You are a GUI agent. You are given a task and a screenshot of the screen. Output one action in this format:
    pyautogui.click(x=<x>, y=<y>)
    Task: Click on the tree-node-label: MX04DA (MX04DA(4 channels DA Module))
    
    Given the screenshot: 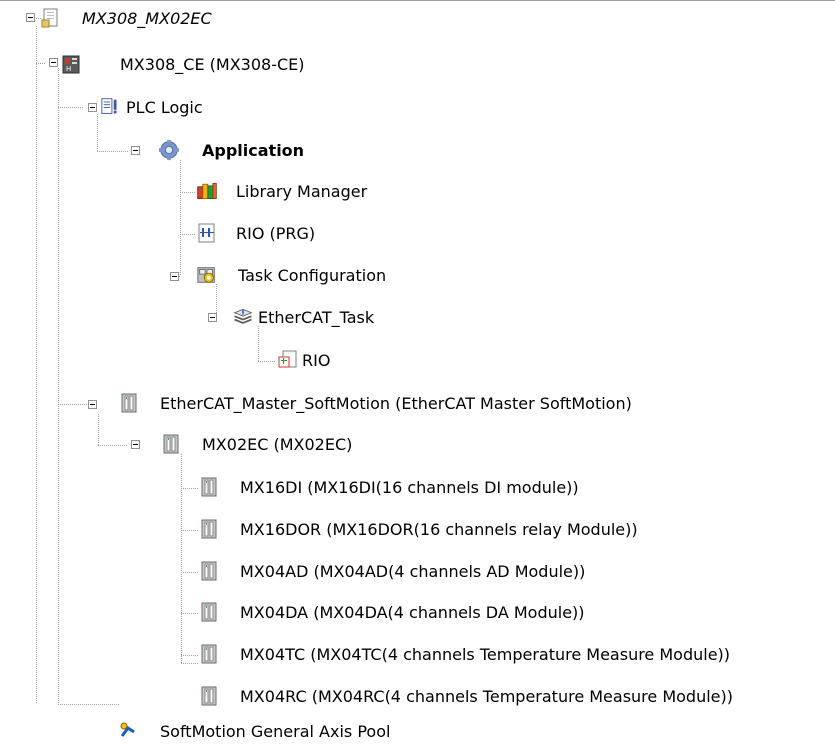 What is the action you would take?
    pyautogui.click(x=412, y=612)
    